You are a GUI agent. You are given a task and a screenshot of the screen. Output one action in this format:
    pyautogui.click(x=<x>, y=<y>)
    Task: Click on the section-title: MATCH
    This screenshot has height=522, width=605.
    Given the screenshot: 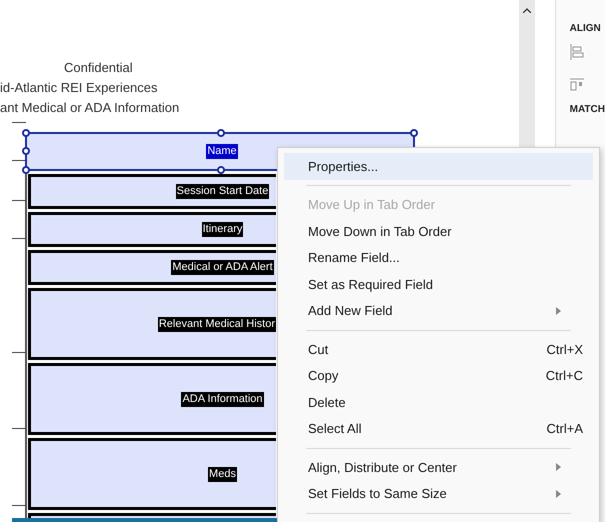 What is the action you would take?
    pyautogui.click(x=587, y=110)
    